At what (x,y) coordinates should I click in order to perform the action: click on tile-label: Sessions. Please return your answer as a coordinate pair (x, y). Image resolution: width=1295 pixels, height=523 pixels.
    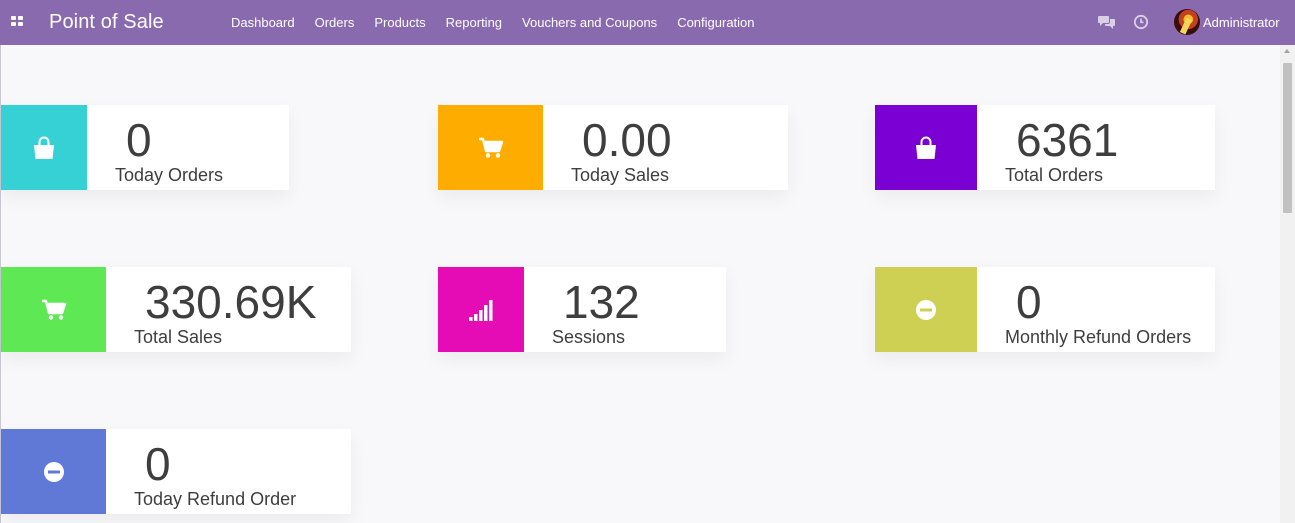
    Looking at the image, I should click on (589, 337).